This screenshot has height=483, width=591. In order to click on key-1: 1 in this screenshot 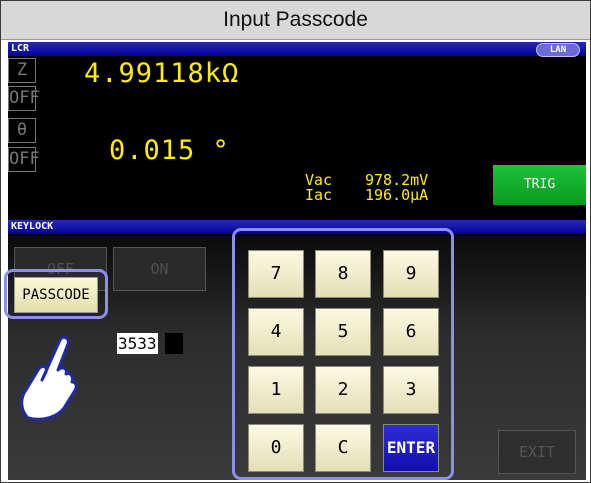, I will do `click(276, 390)`.